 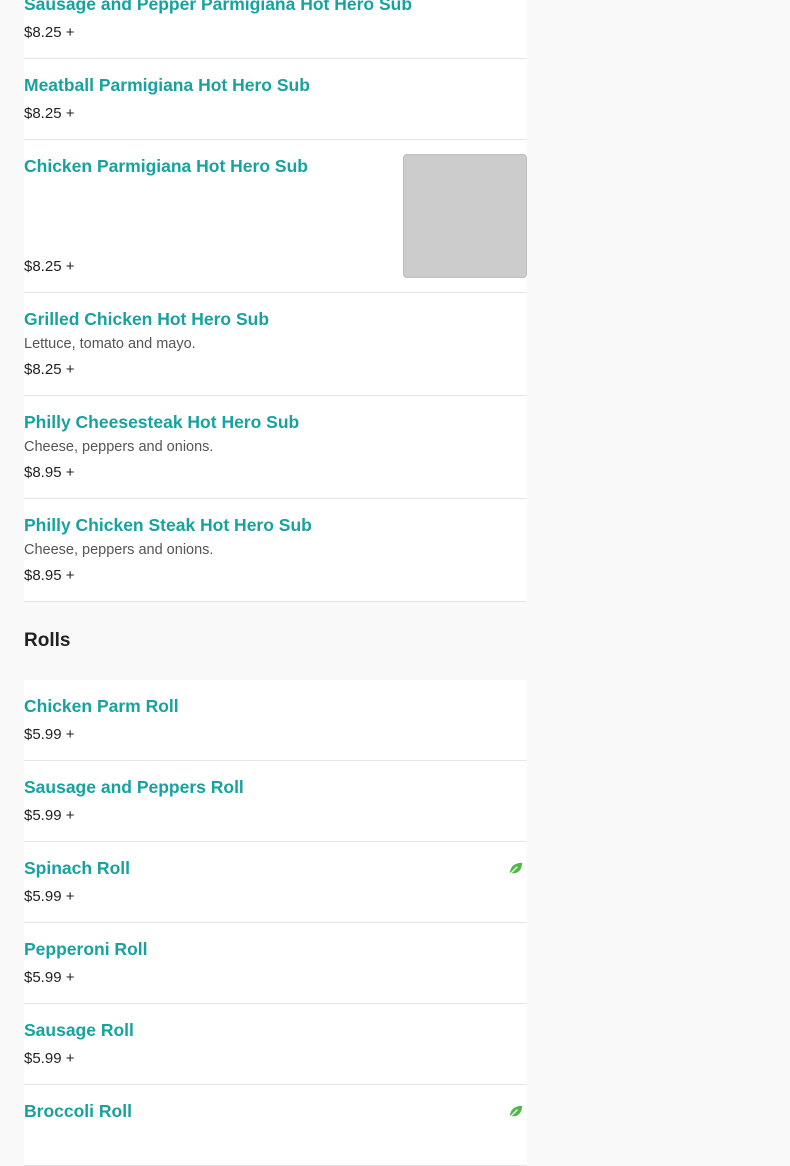 I want to click on menu-item: Spinach Roll $5.99 +, so click(x=275, y=882).